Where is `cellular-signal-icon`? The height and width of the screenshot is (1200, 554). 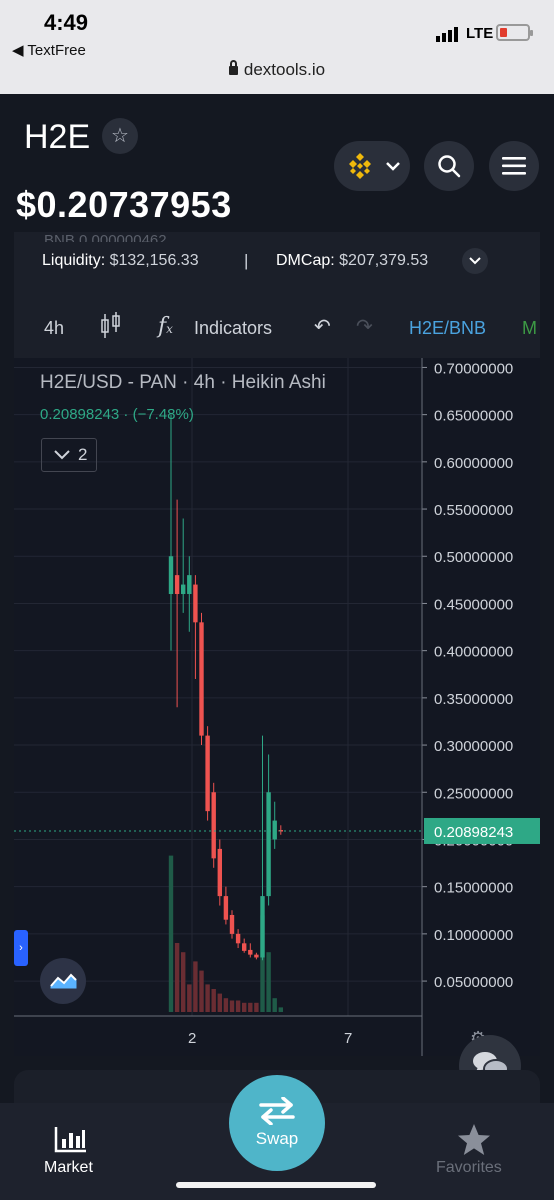
cellular-signal-icon is located at coordinates (447, 34).